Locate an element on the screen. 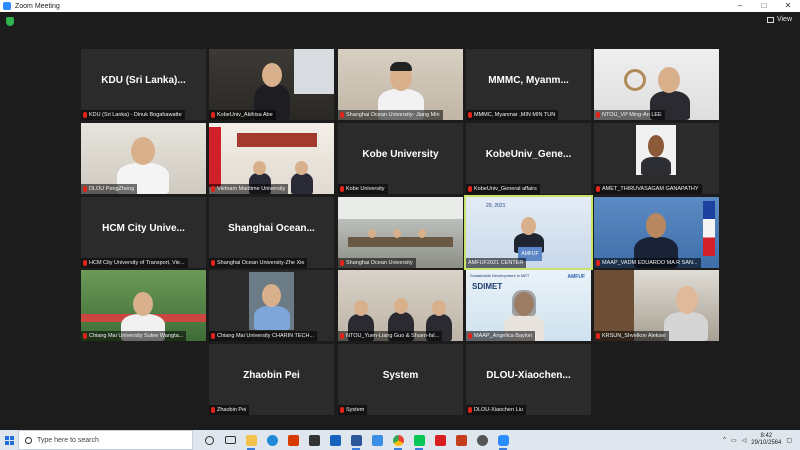  participant-tile: Zhaobin Pei Zhaobin Pei is located at coordinates (271, 379).